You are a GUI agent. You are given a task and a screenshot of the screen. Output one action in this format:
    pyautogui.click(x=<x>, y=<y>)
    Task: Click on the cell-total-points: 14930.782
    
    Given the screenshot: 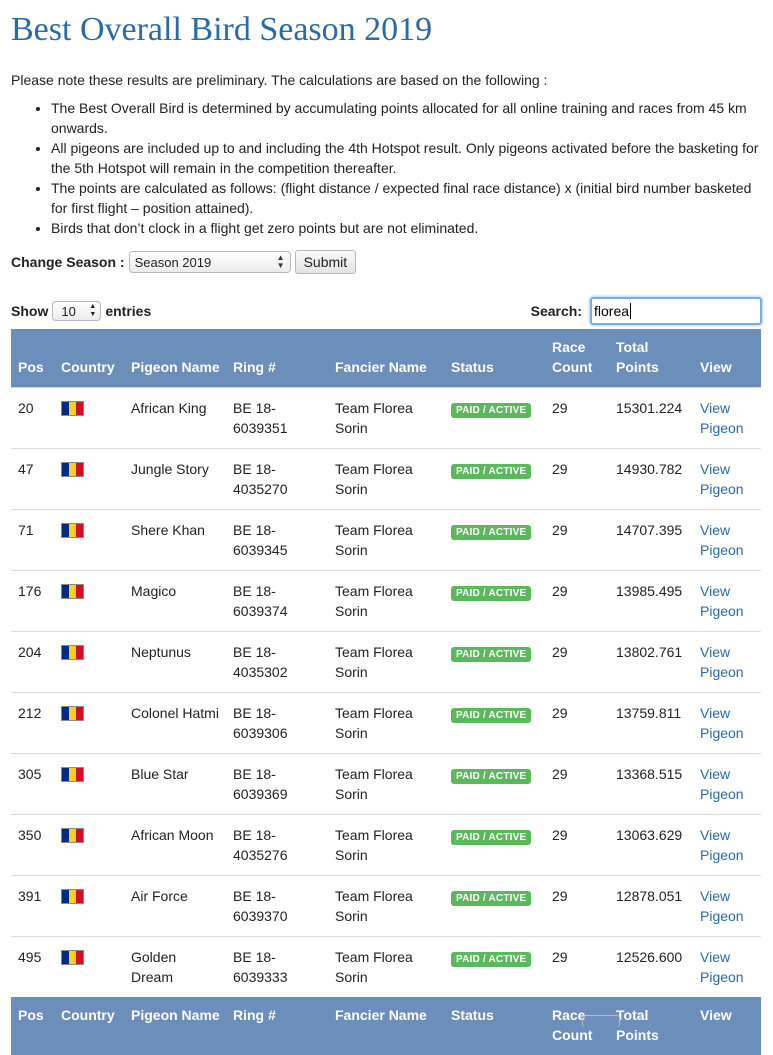 What is the action you would take?
    pyautogui.click(x=651, y=479)
    